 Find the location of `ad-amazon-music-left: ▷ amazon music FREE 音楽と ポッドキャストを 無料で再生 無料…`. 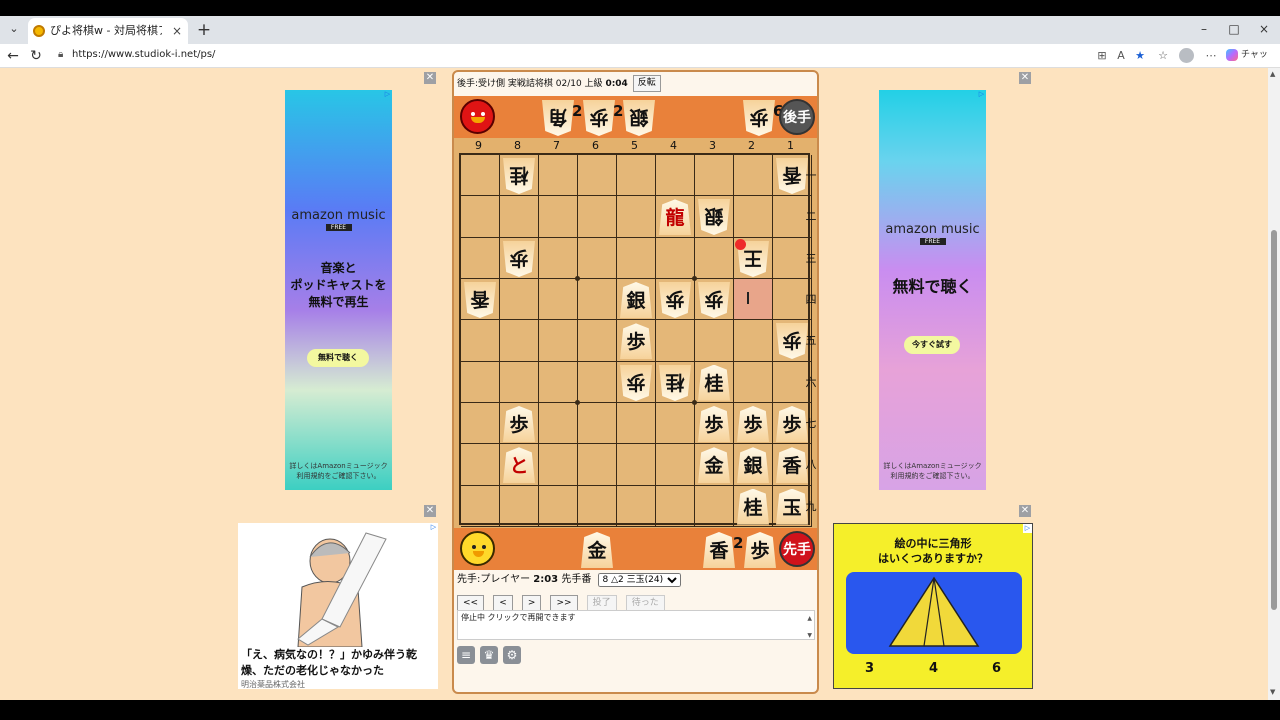

ad-amazon-music-left: ▷ amazon music FREE 音楽と ポッドキャストを 無料で再生 無料… is located at coordinates (338, 290).